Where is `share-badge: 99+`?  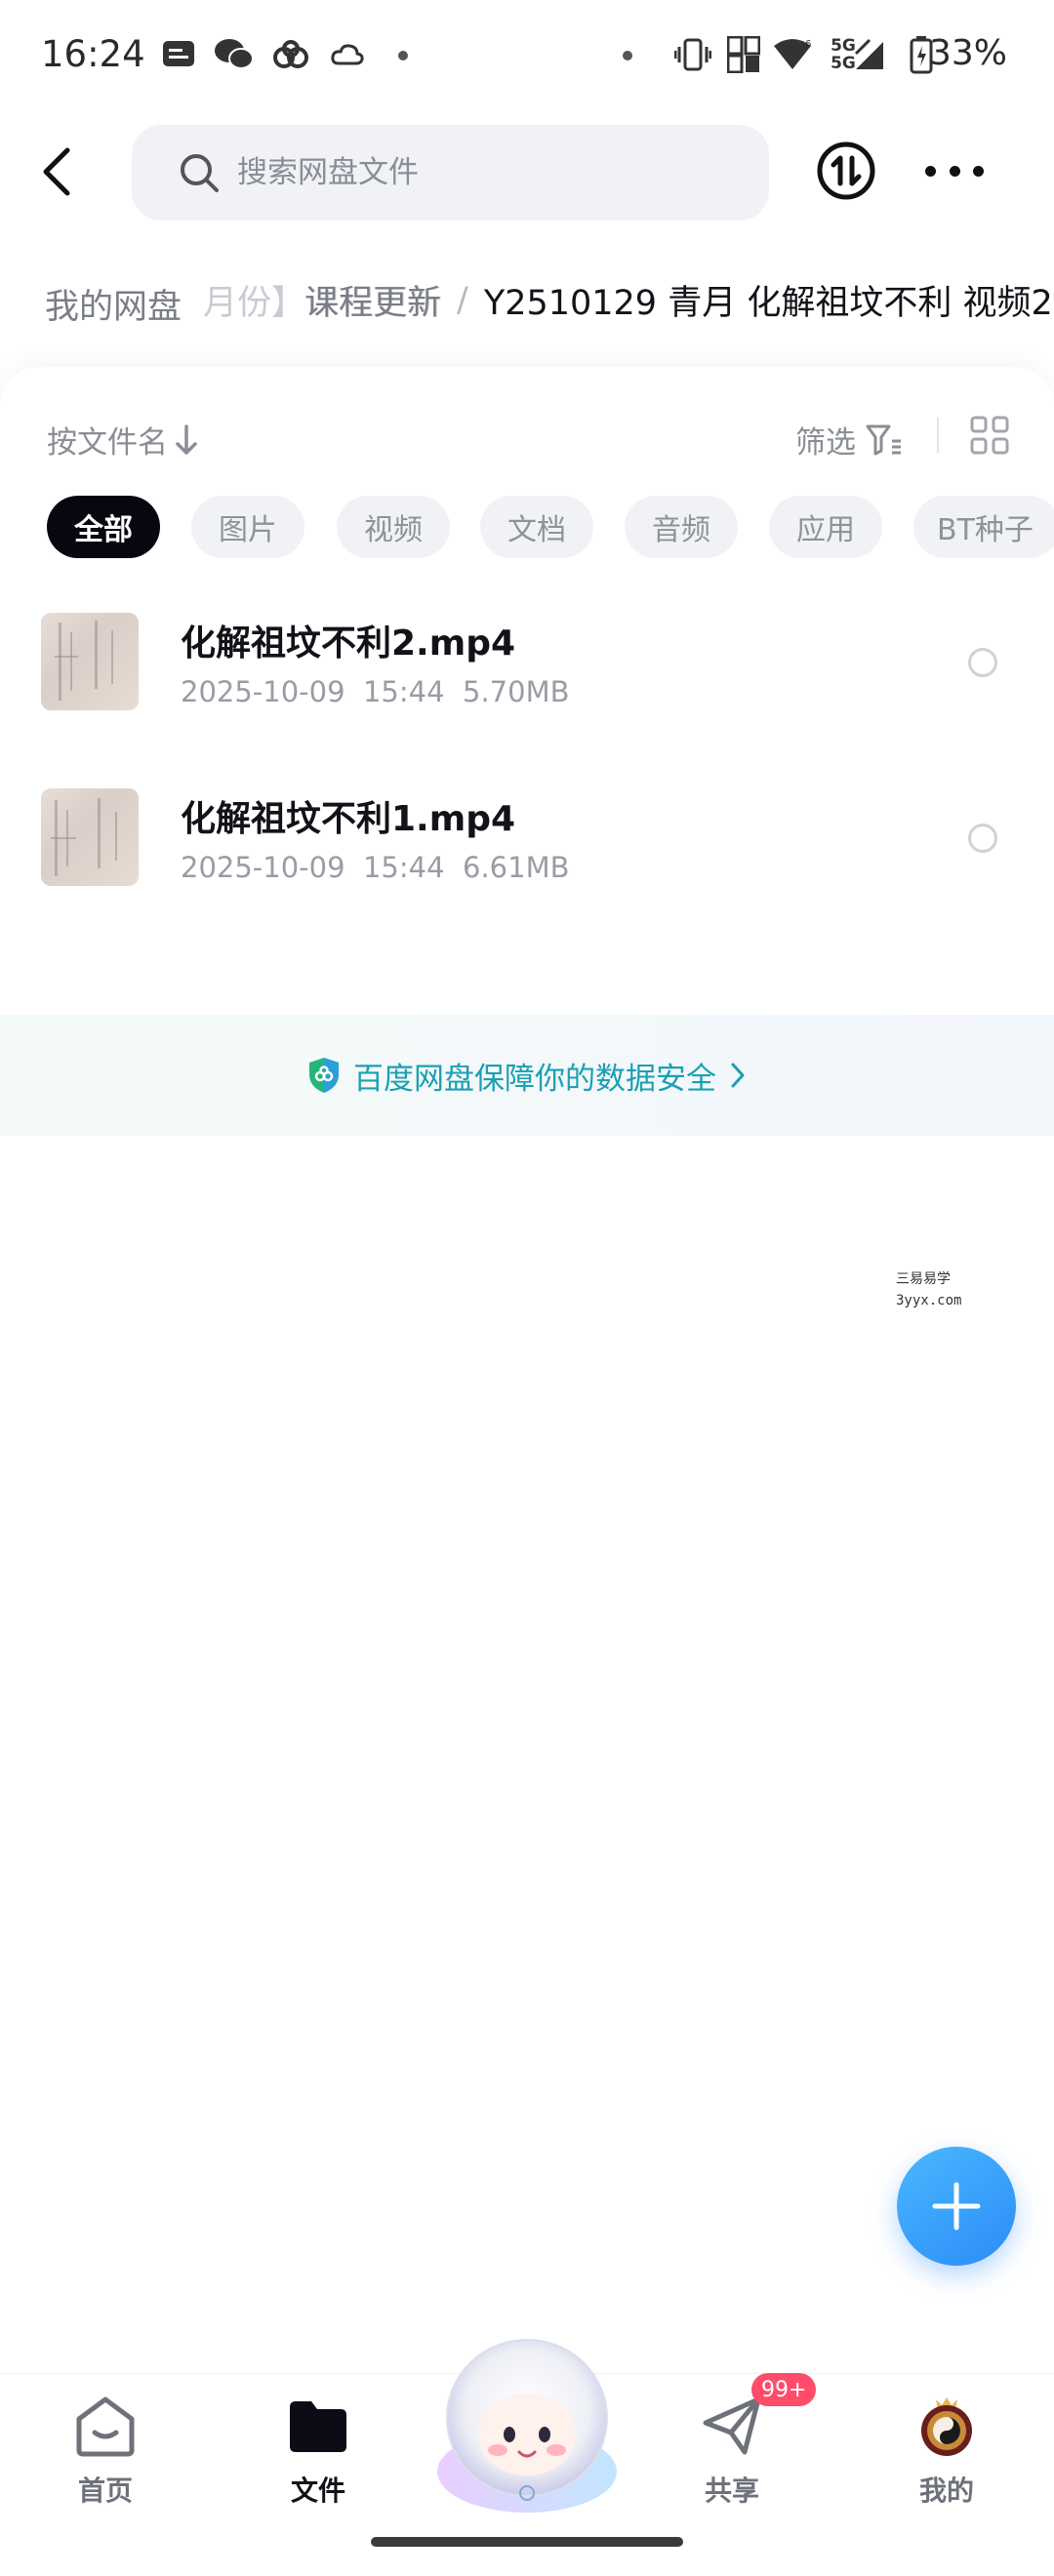 share-badge: 99+ is located at coordinates (784, 2389).